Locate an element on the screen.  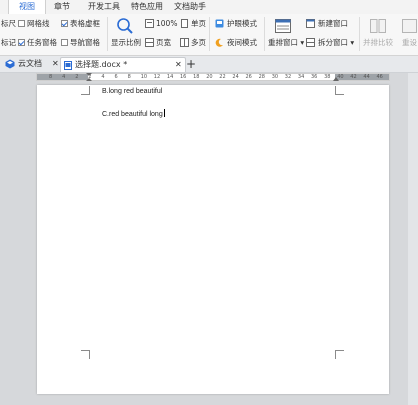
ruler-number: 10 is located at coordinates (144, 77).